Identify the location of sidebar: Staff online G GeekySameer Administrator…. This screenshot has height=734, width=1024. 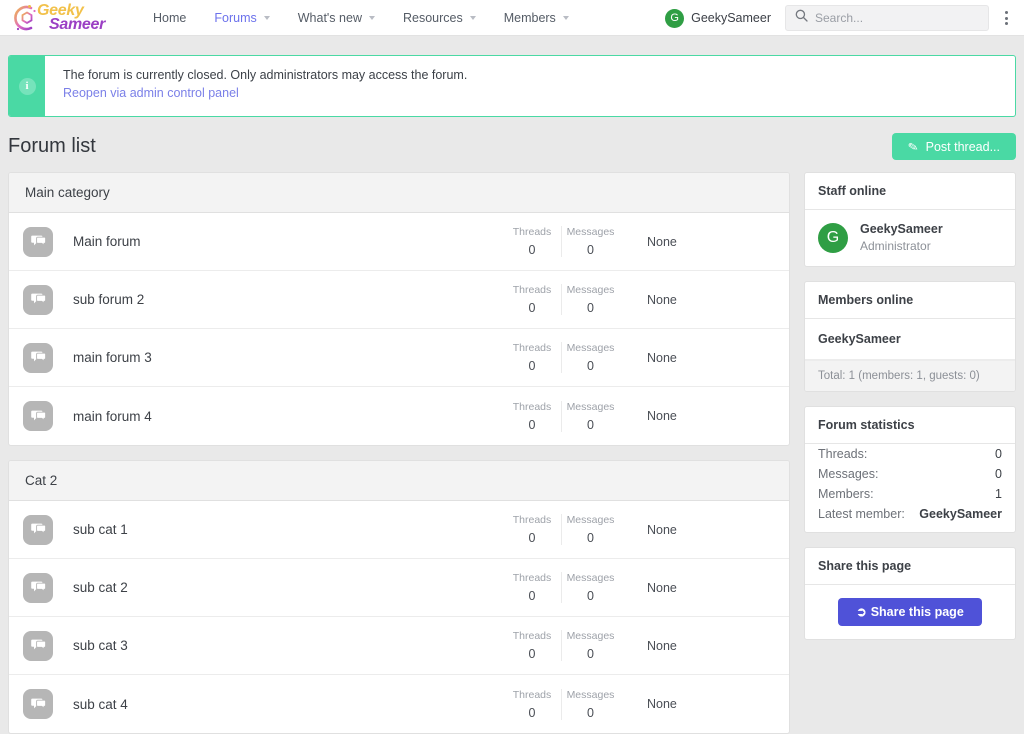
(910, 413).